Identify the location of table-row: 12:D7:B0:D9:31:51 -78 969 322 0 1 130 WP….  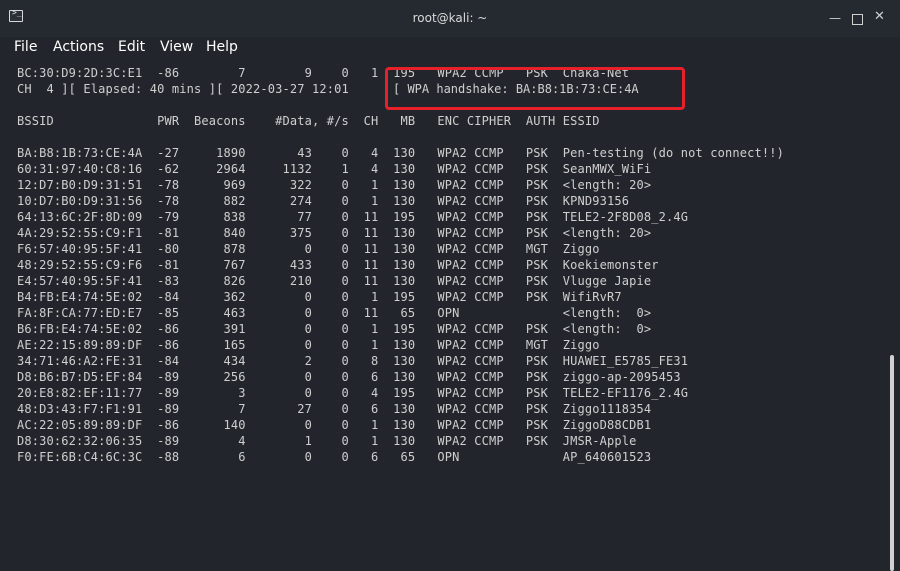
(334, 185).